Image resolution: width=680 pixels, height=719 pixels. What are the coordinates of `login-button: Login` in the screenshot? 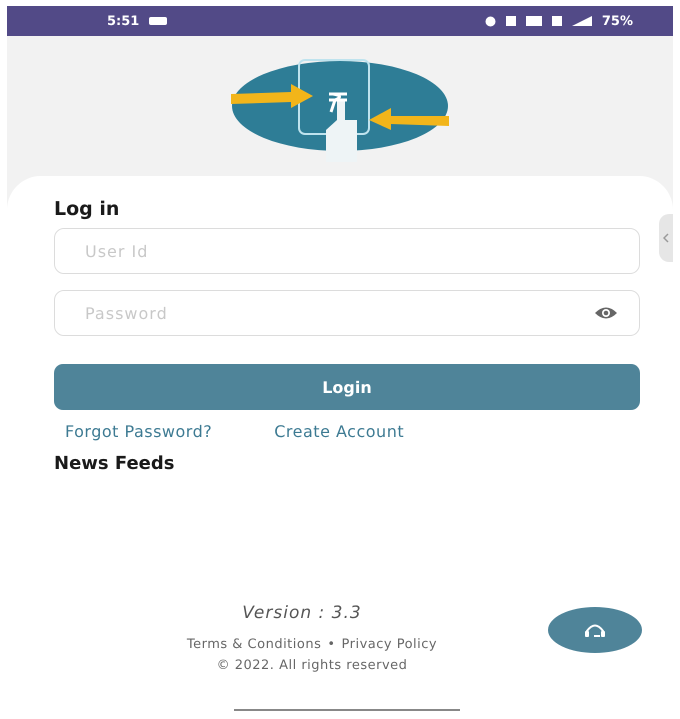 It's located at (347, 387).